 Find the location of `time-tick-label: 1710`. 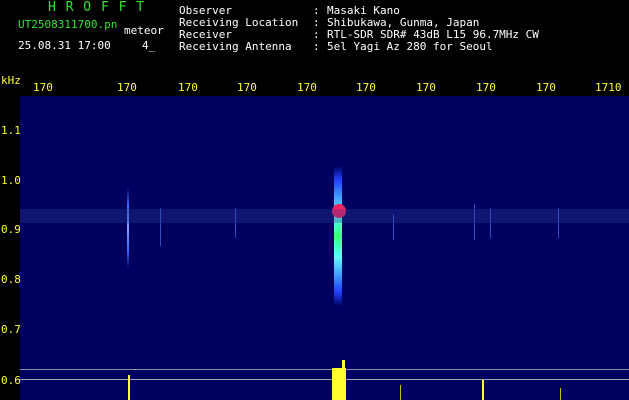

time-tick-label: 1710 is located at coordinates (608, 87).